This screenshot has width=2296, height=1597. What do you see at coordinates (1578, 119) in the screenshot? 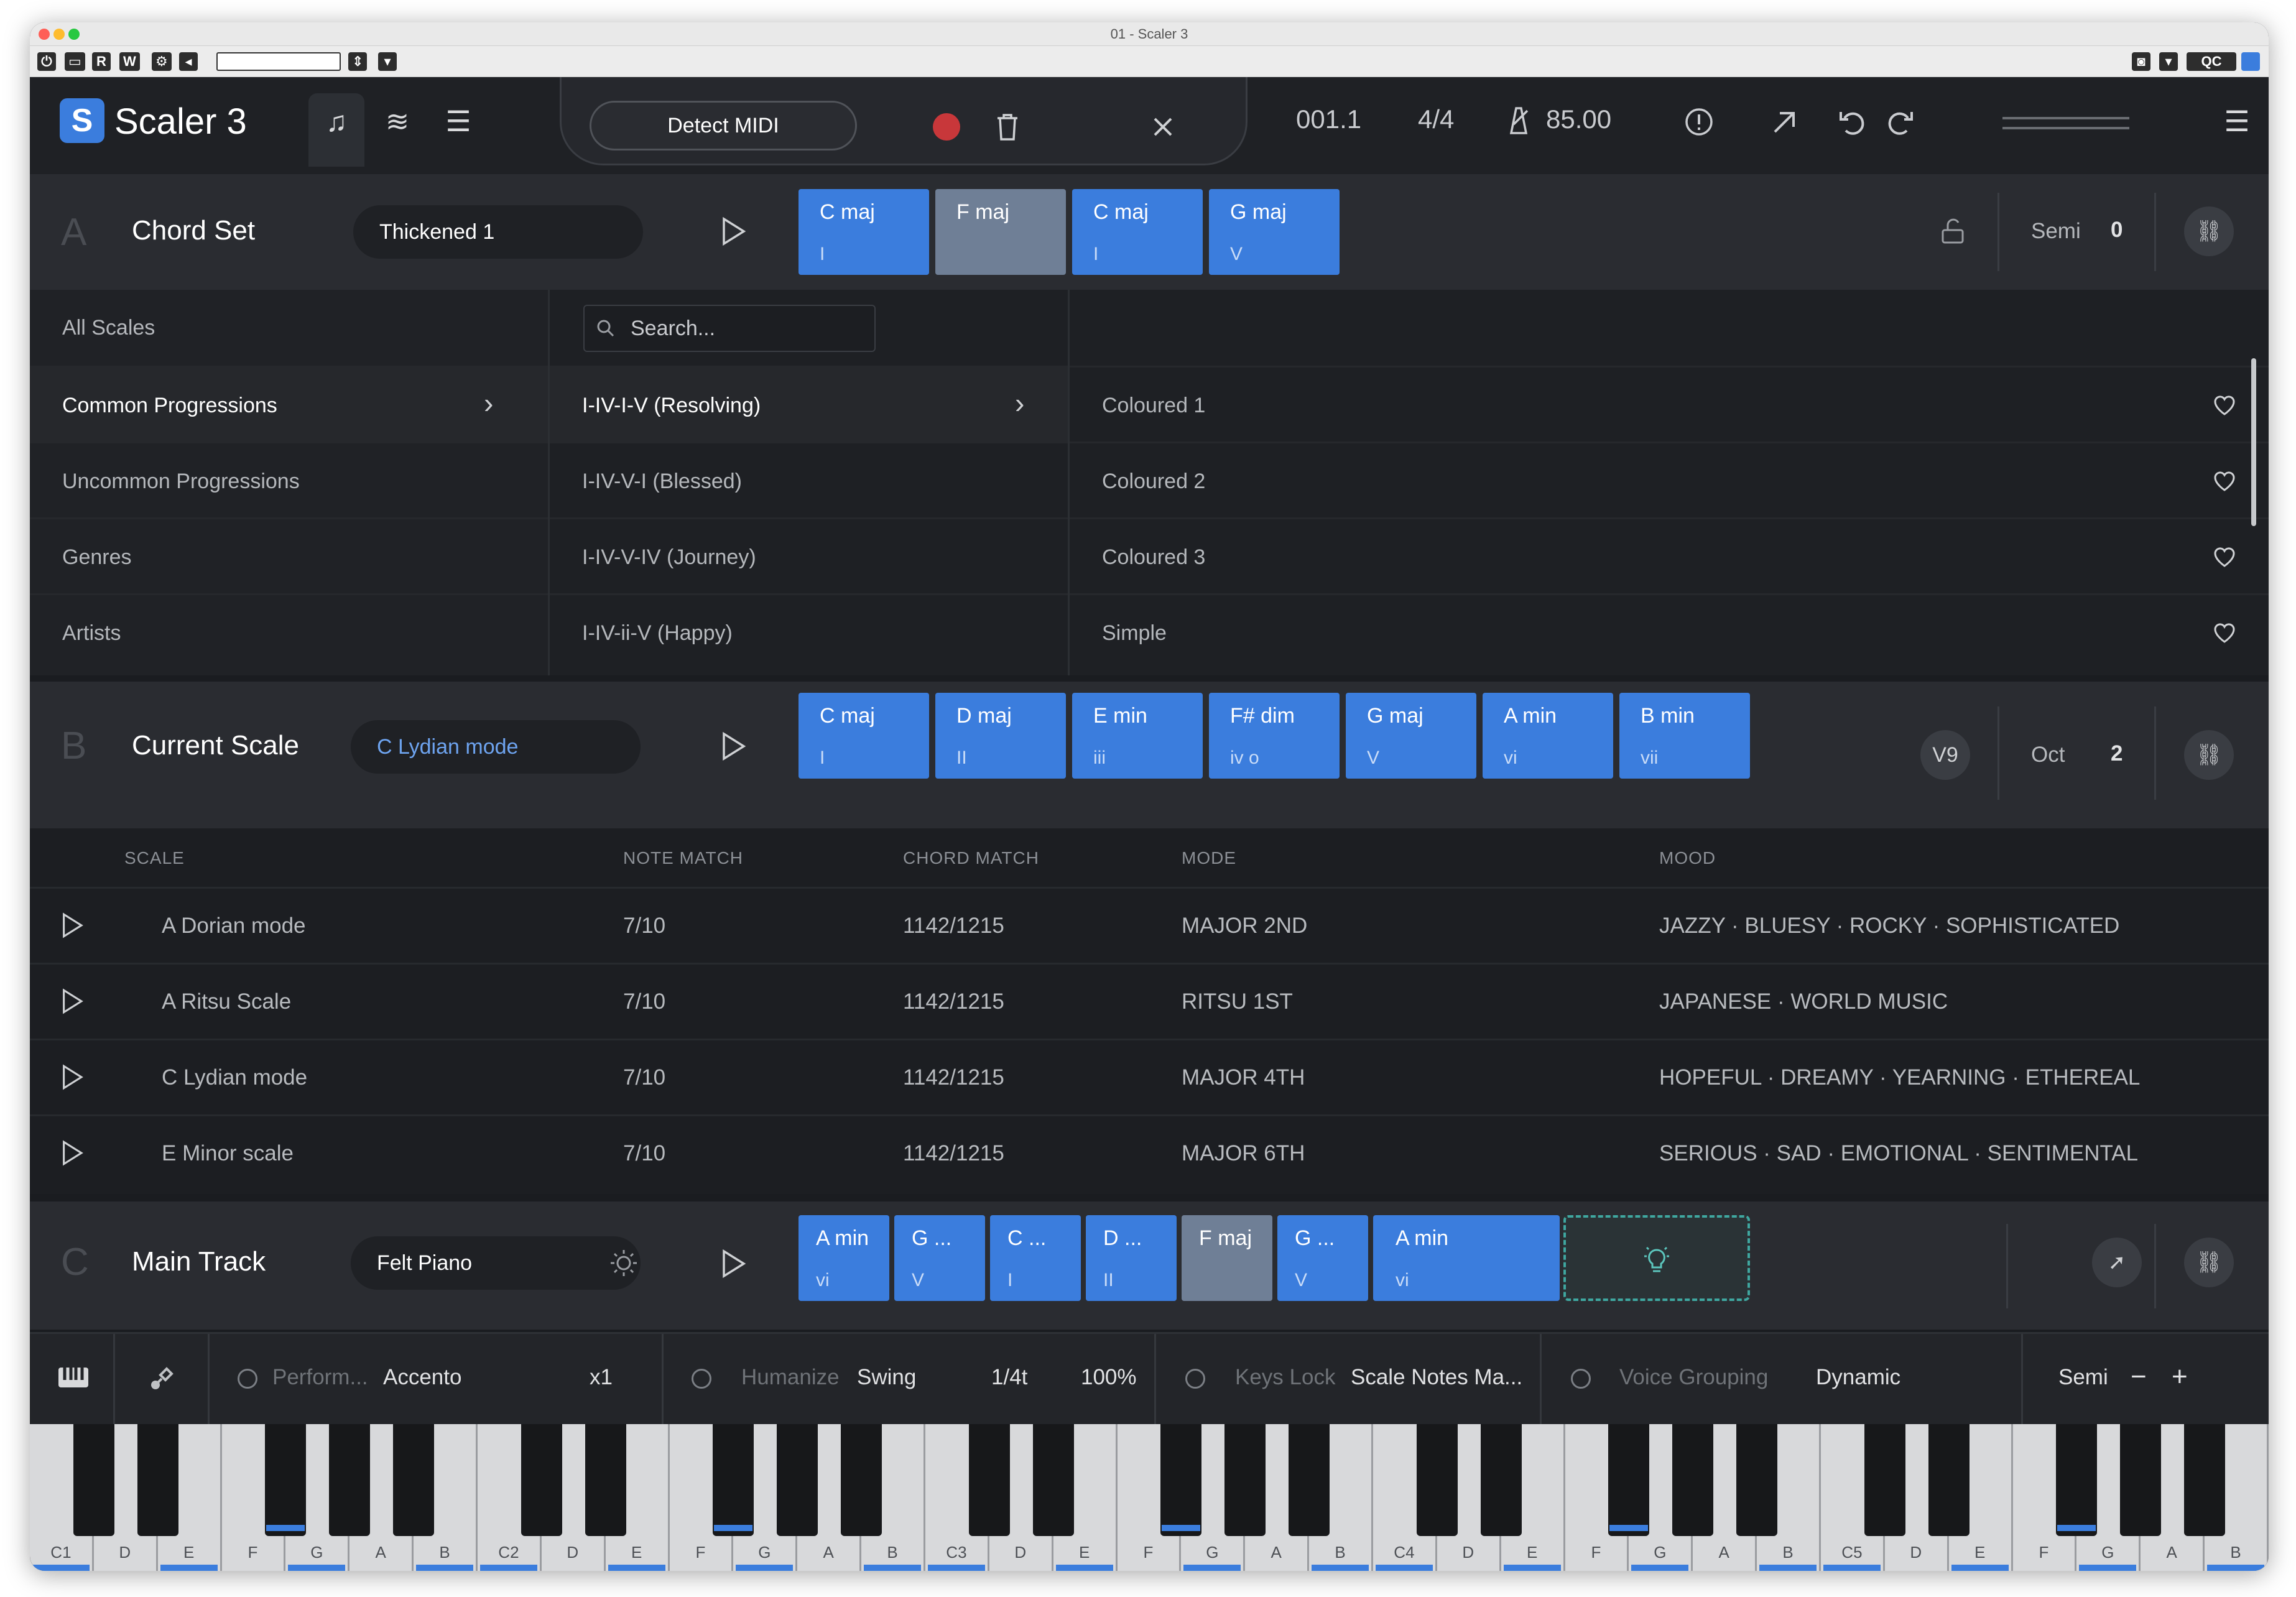
I see `tempo-value: 85.00` at bounding box center [1578, 119].